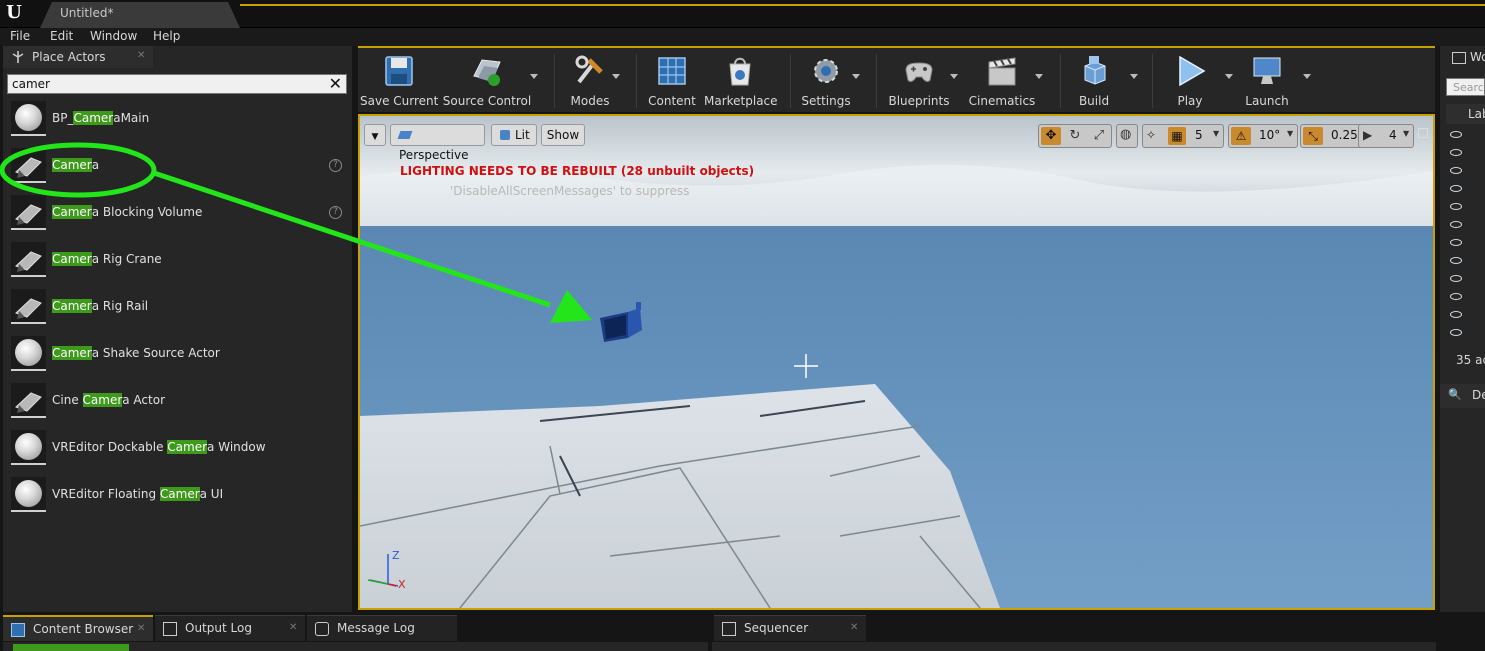  I want to click on rotation-snap-icon: ⚠, so click(1241, 136).